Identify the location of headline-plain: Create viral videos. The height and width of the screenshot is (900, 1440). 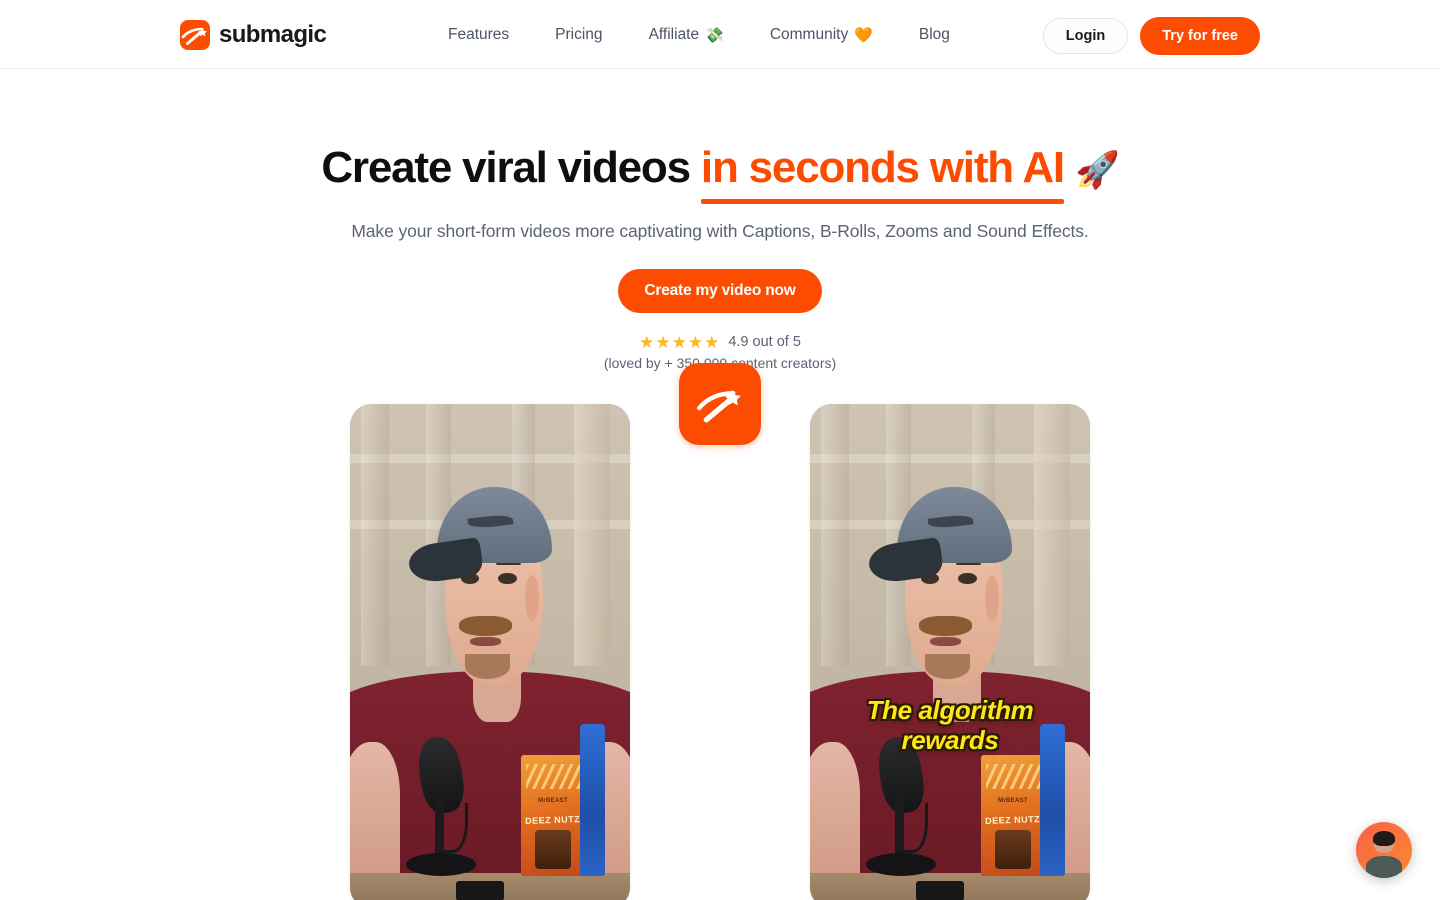
(506, 167).